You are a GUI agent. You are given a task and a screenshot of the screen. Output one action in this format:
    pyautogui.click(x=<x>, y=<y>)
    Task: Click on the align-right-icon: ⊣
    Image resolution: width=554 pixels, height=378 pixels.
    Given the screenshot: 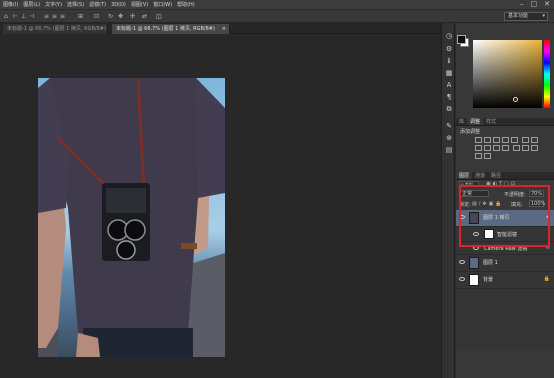 What is the action you would take?
    pyautogui.click(x=31, y=16)
    